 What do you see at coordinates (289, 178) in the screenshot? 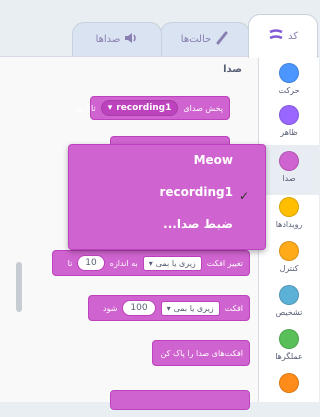
I see `category-label: صدا` at bounding box center [289, 178].